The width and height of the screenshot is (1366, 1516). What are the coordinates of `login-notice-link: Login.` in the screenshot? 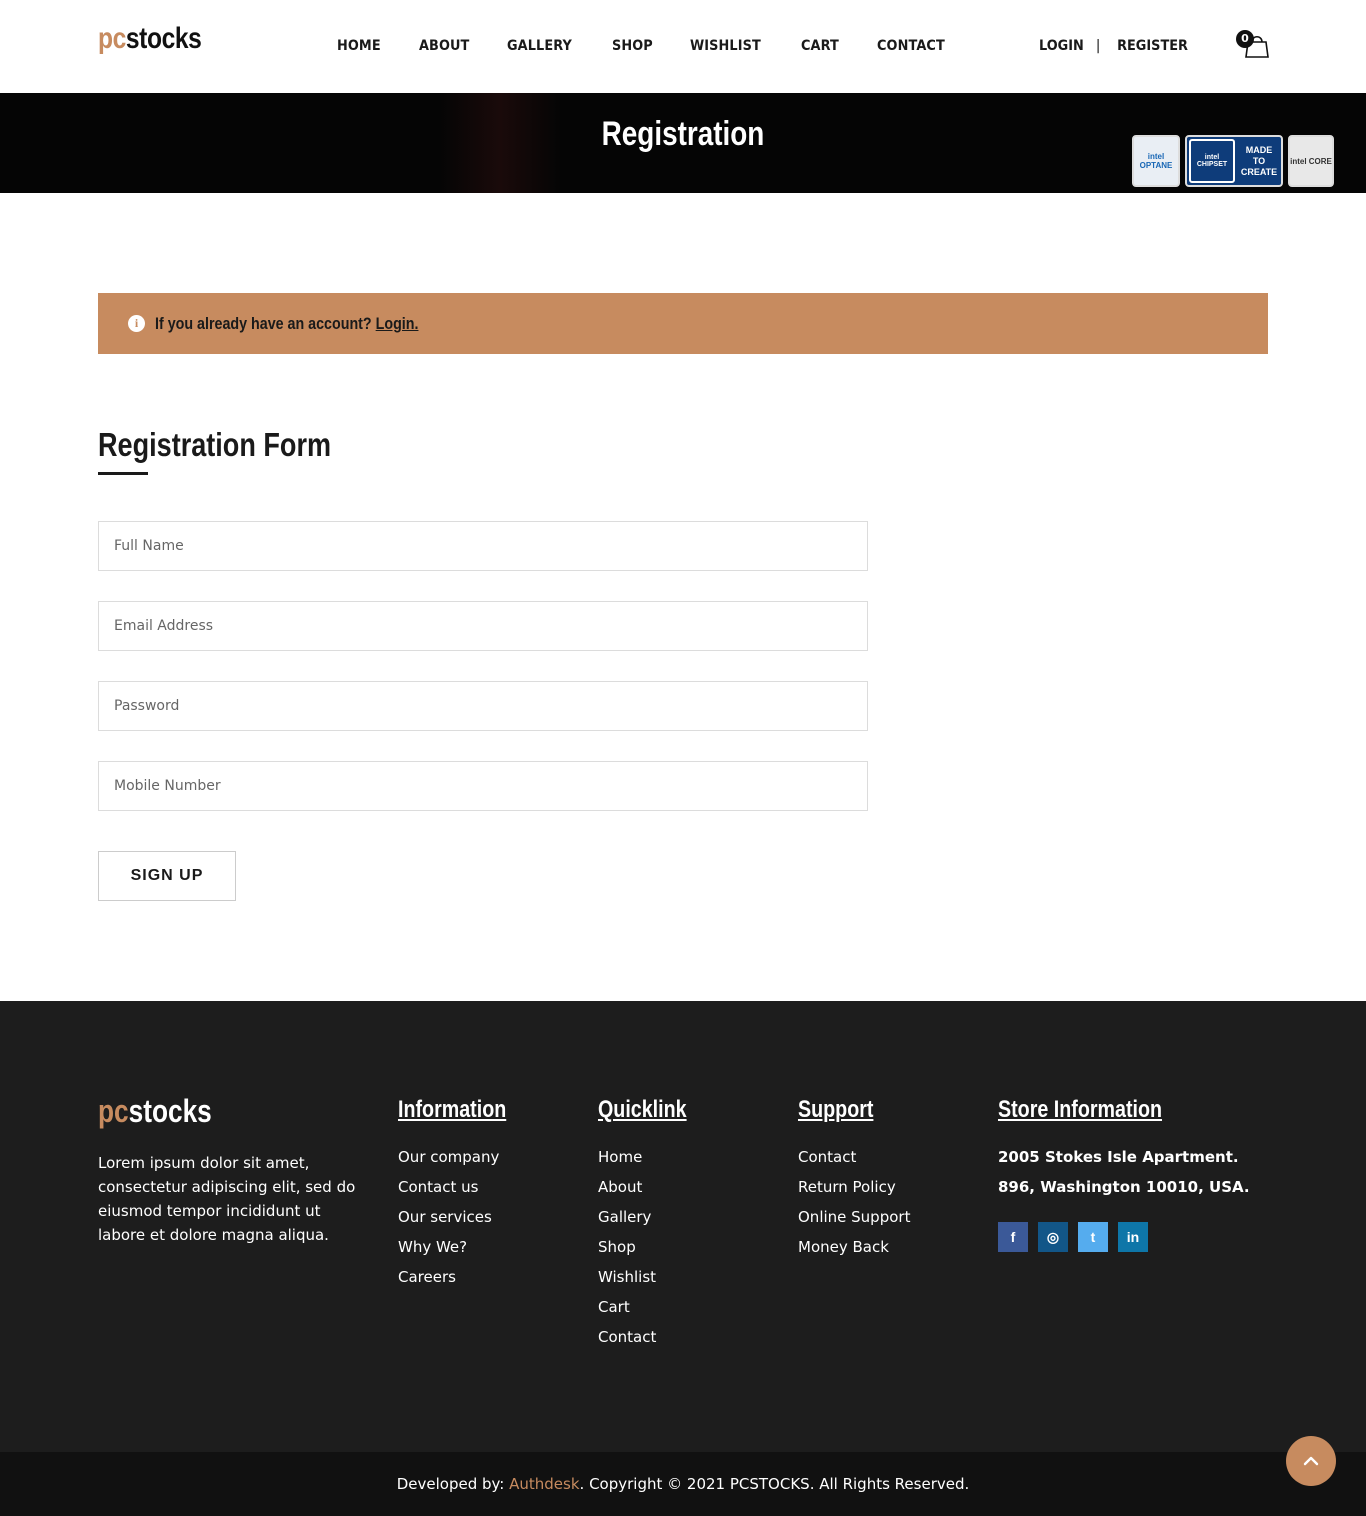 It's located at (397, 323).